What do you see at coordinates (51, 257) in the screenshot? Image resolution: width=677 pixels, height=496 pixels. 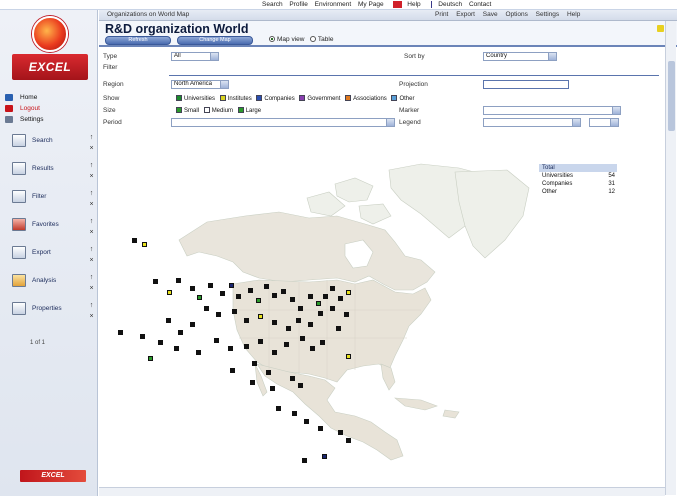 I see `sidebar-tool-export: Export ↑ ×` at bounding box center [51, 257].